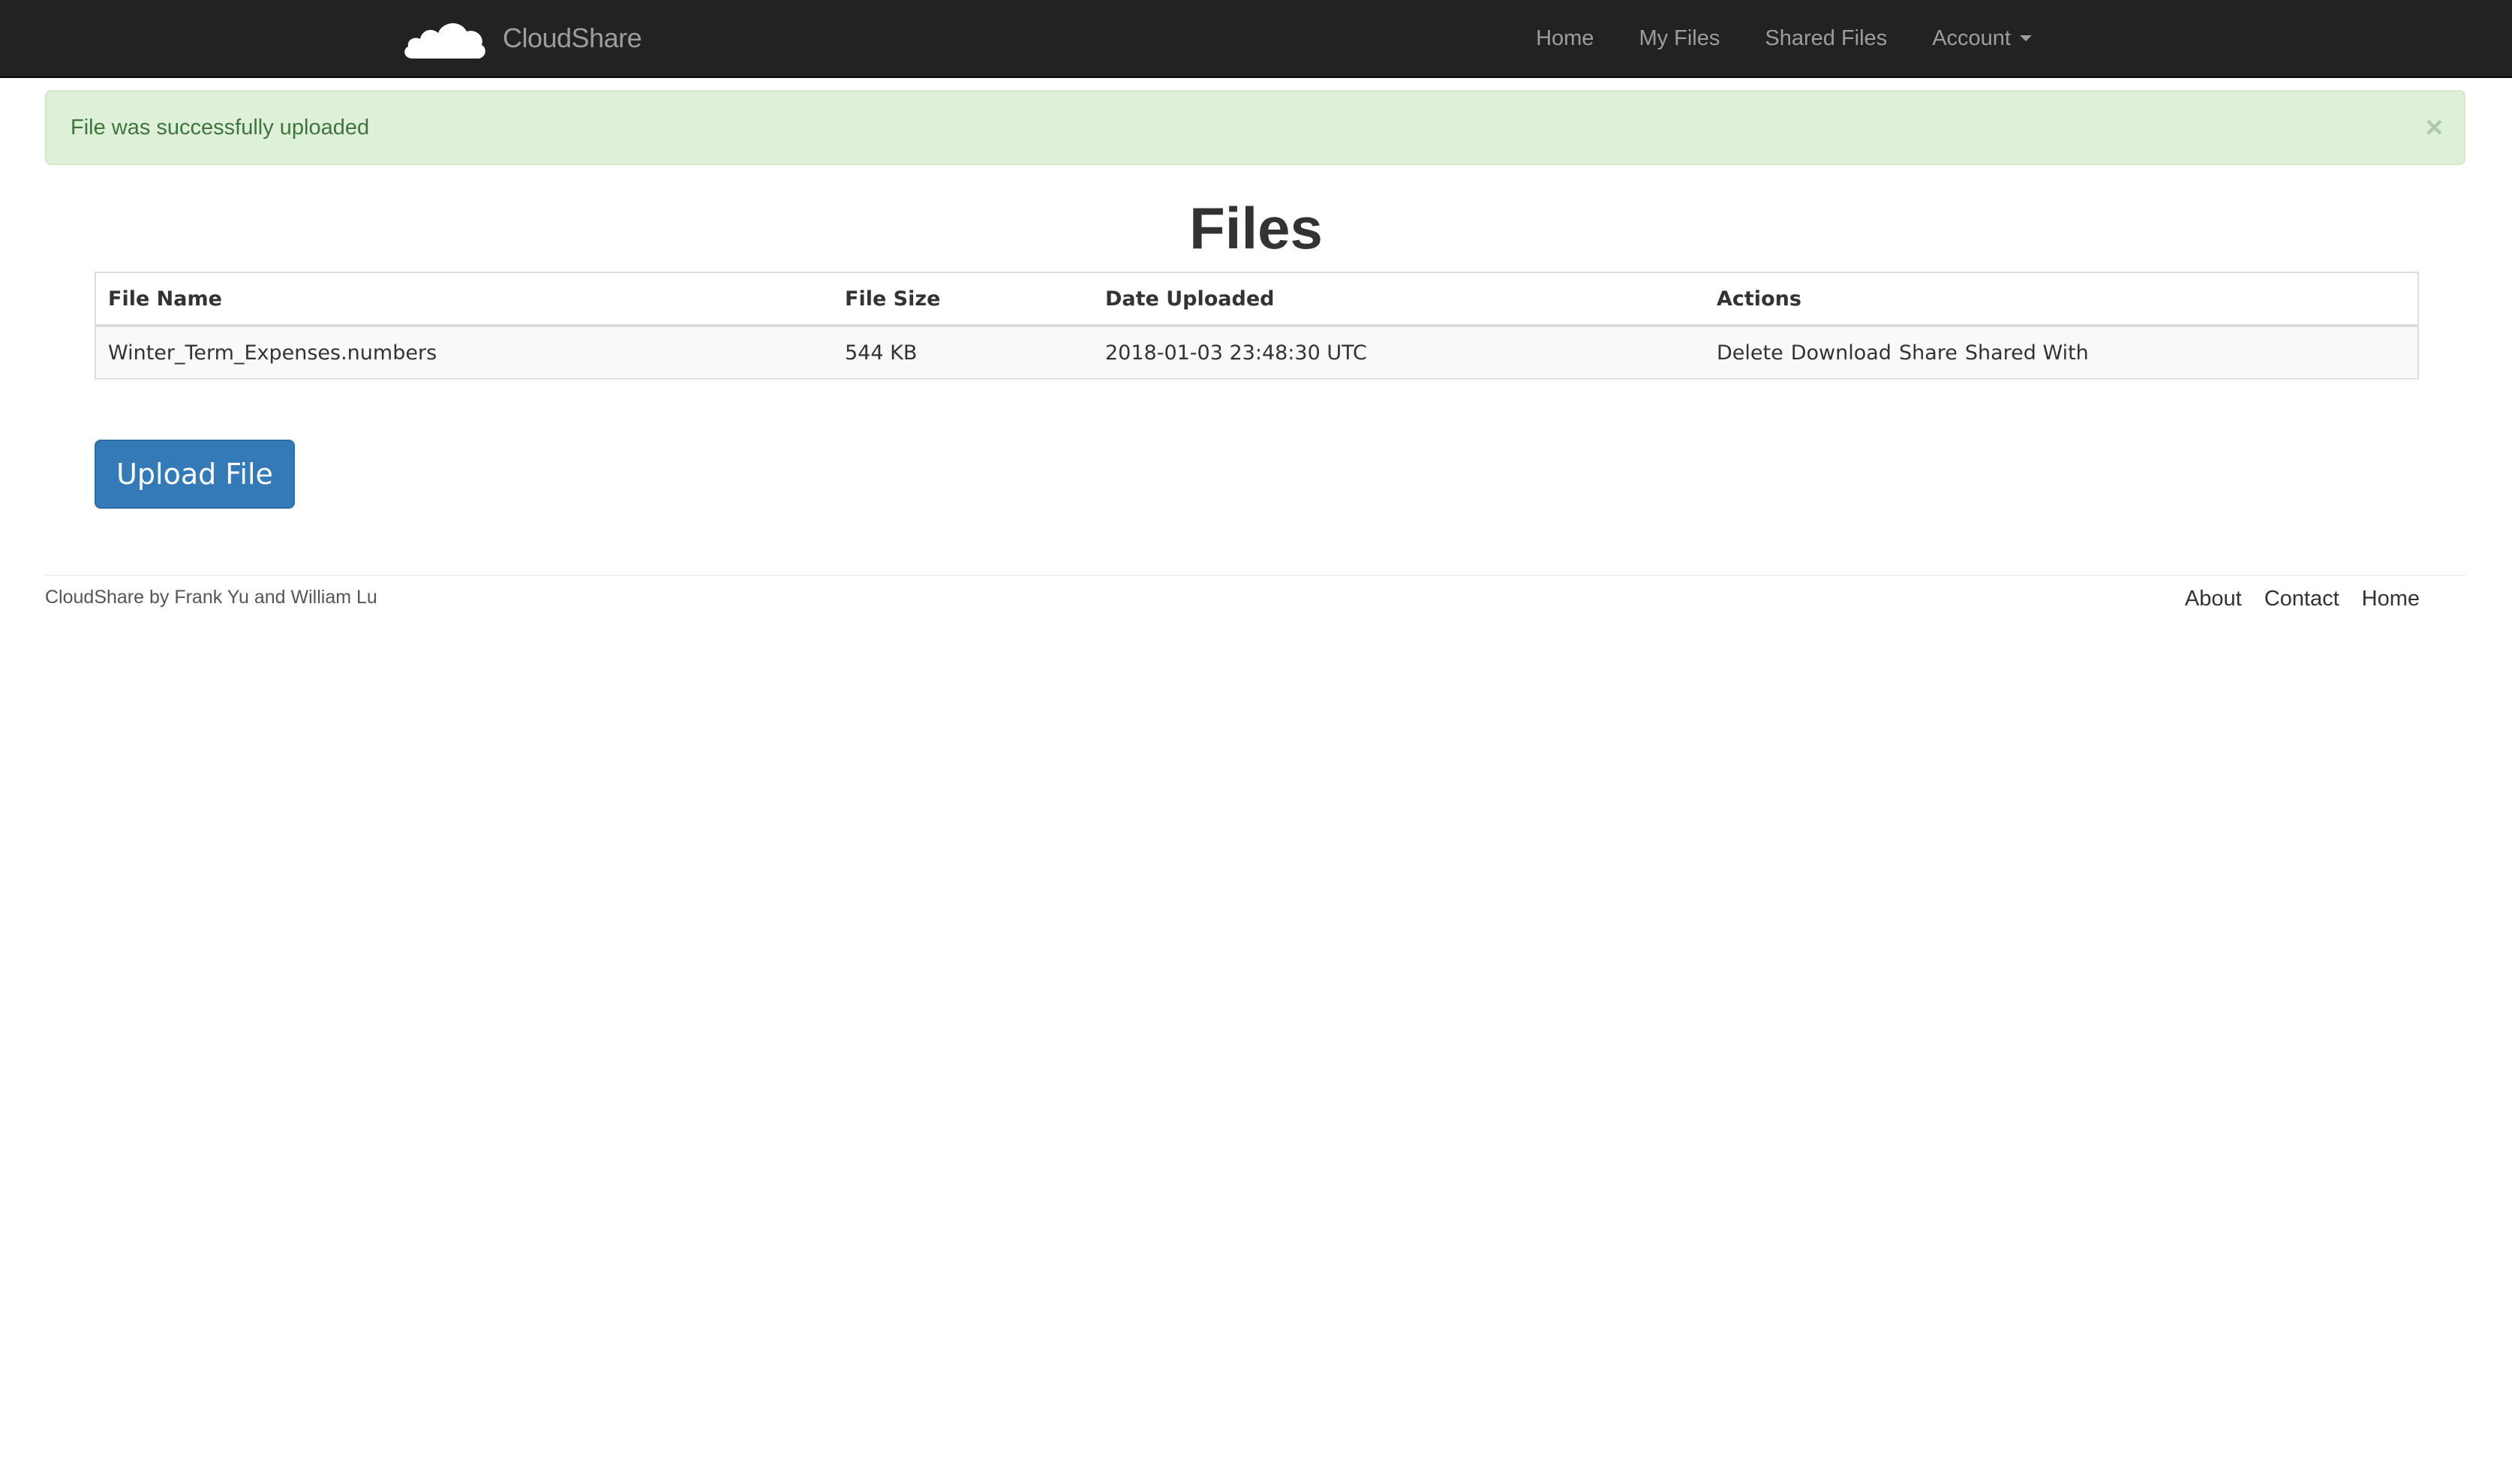 Image resolution: width=2512 pixels, height=1484 pixels. What do you see at coordinates (444, 41) in the screenshot?
I see `cloud-logo-icon` at bounding box center [444, 41].